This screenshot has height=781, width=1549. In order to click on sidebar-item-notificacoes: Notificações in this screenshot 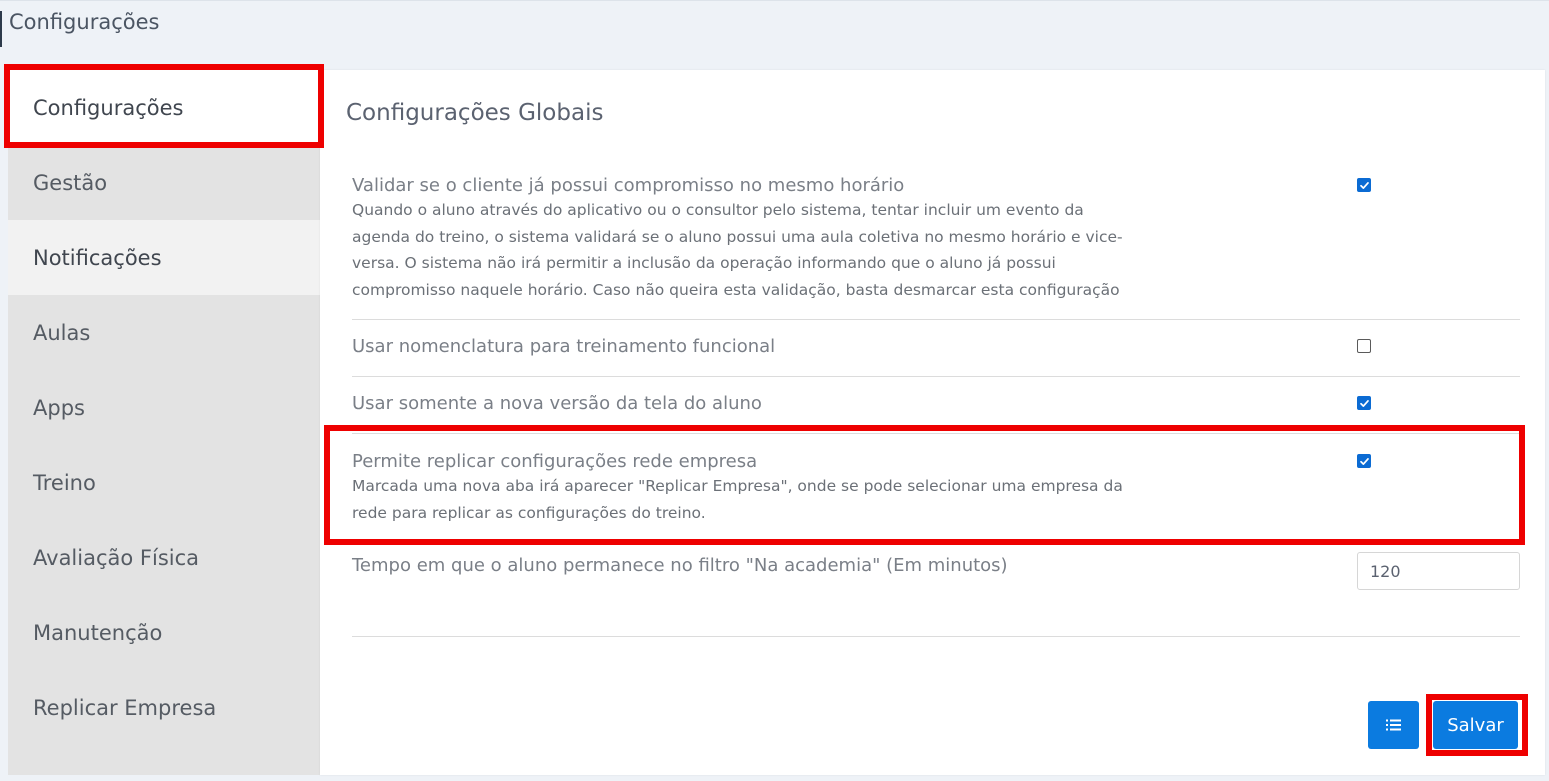, I will do `click(164, 257)`.